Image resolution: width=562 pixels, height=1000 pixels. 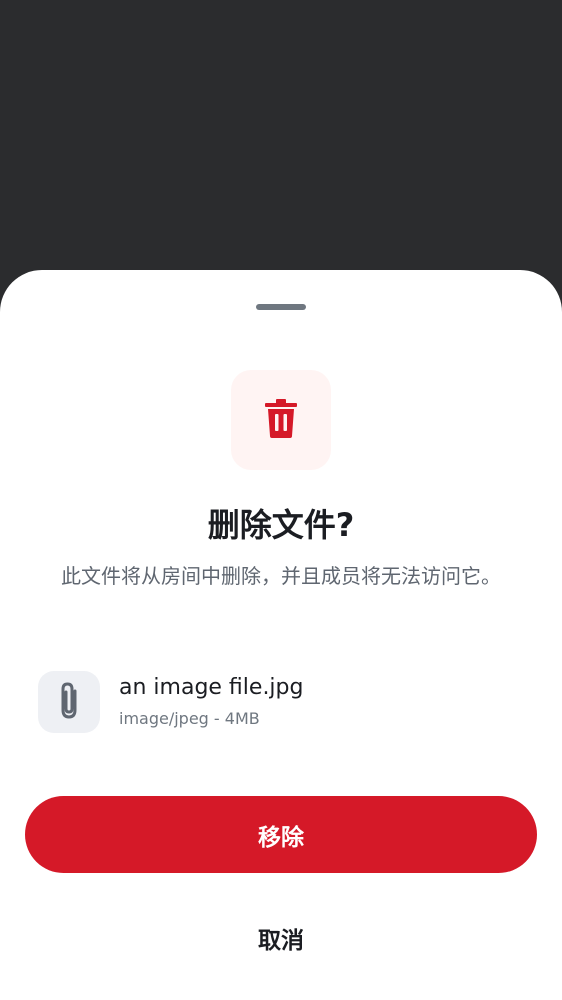 I want to click on file-meta: image/jpeg - 4MB, so click(x=189, y=718).